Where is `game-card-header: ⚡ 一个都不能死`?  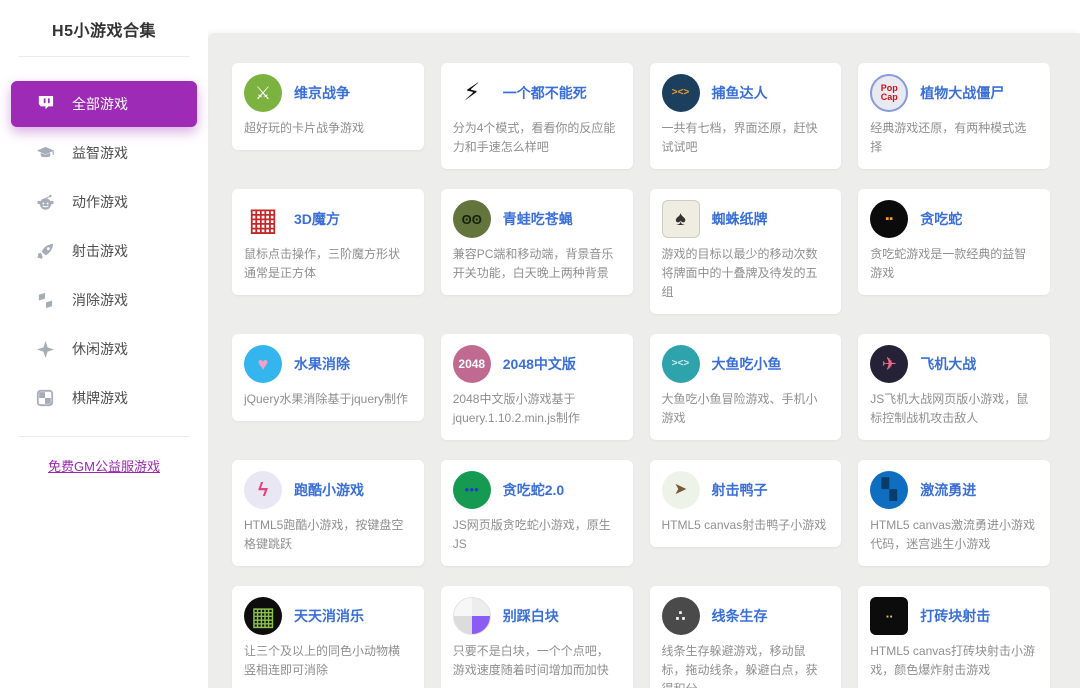
game-card-header: ⚡ 一个都不能死 is located at coordinates (536, 93).